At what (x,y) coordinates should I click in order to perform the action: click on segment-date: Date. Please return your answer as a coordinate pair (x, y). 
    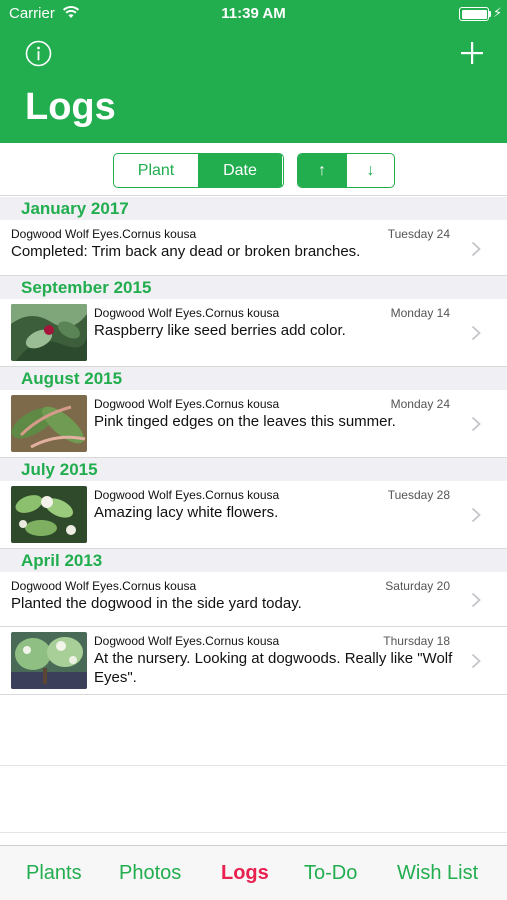
    Looking at the image, I should click on (240, 170).